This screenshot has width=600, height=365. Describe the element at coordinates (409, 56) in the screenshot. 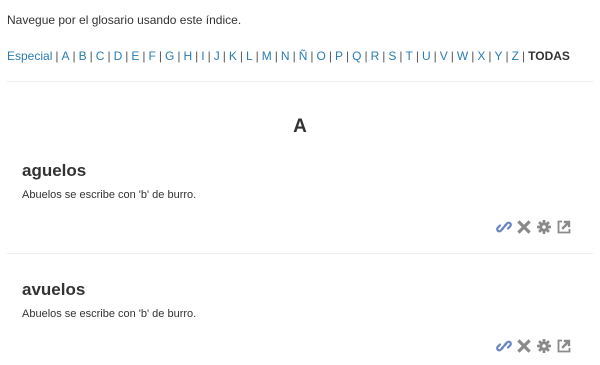

I see `alphabet-link-21: T` at that location.